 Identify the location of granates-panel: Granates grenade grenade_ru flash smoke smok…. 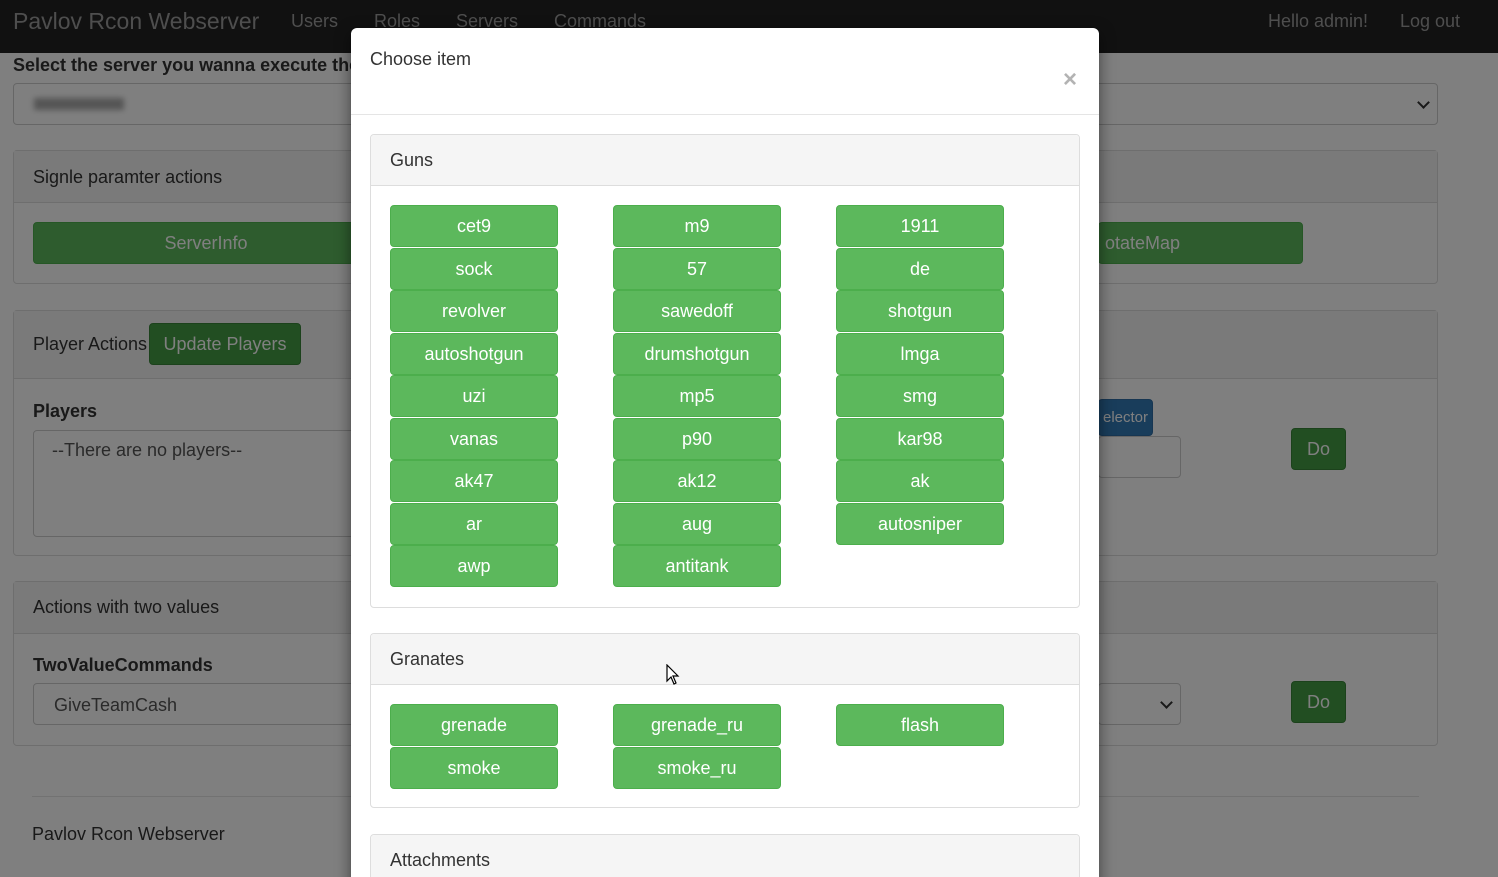
(725, 720).